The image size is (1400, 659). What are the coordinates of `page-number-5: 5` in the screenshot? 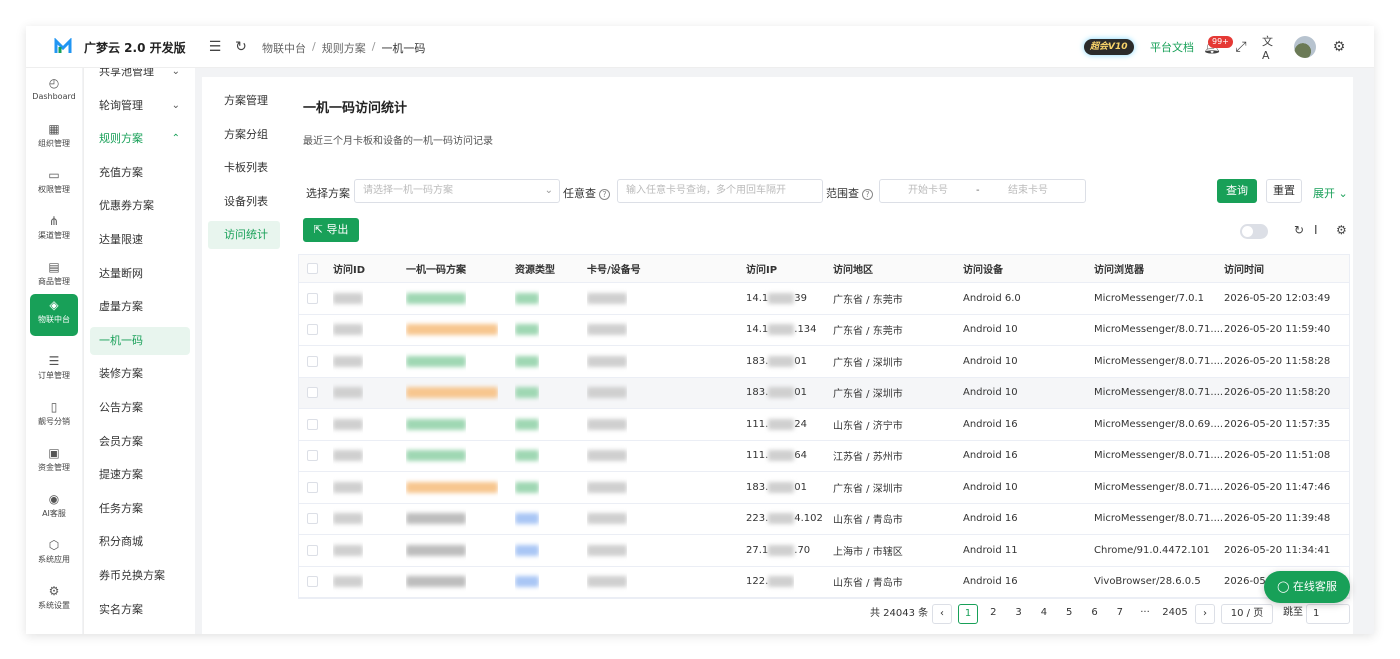 It's located at (1069, 614).